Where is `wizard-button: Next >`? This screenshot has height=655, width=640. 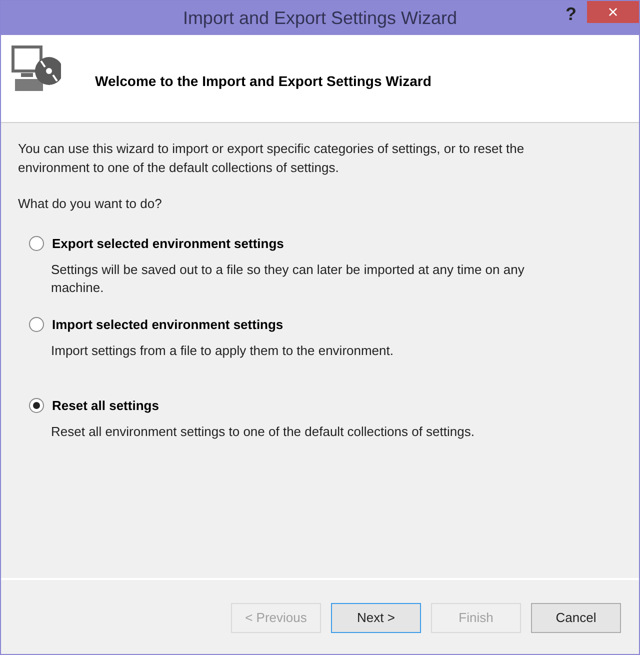
wizard-button: Next > is located at coordinates (376, 618).